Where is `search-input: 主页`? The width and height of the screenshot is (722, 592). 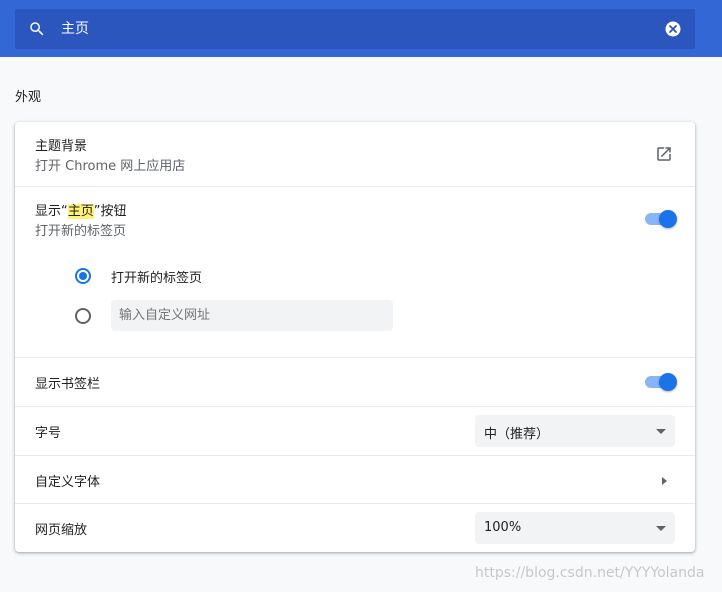
search-input: 主页 is located at coordinates (75, 29).